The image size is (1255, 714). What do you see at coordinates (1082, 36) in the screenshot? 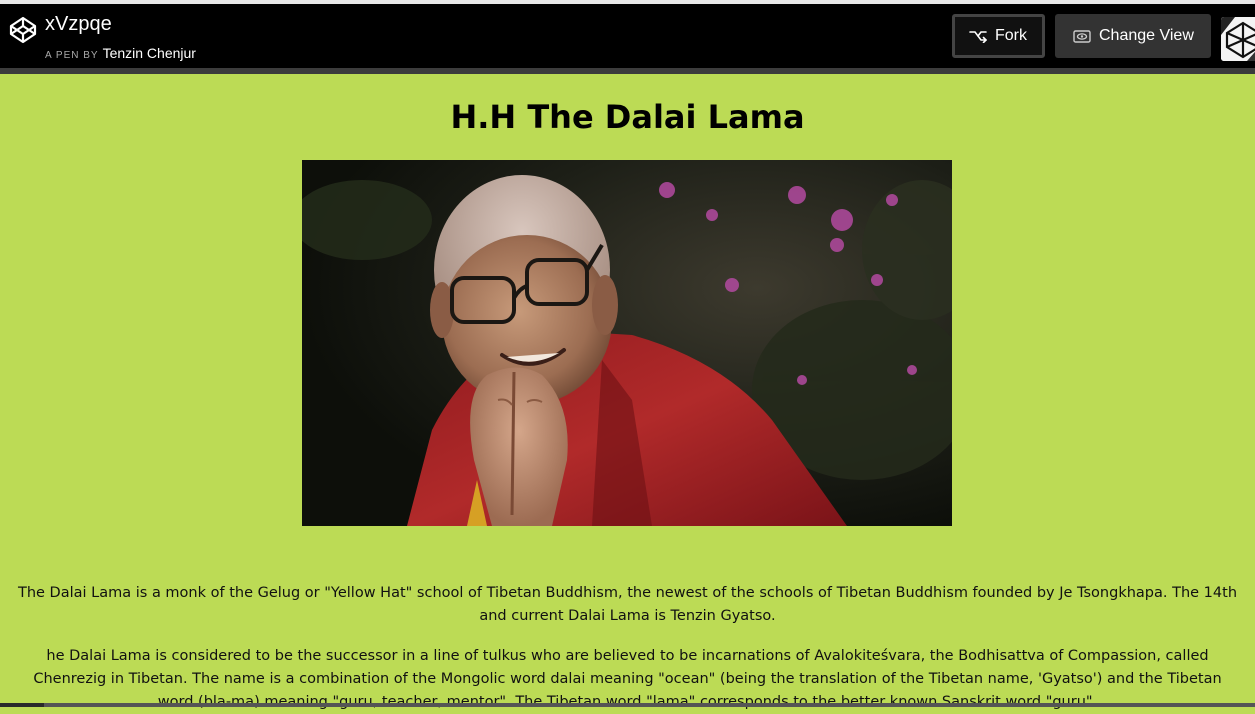
I see `eye-icon` at bounding box center [1082, 36].